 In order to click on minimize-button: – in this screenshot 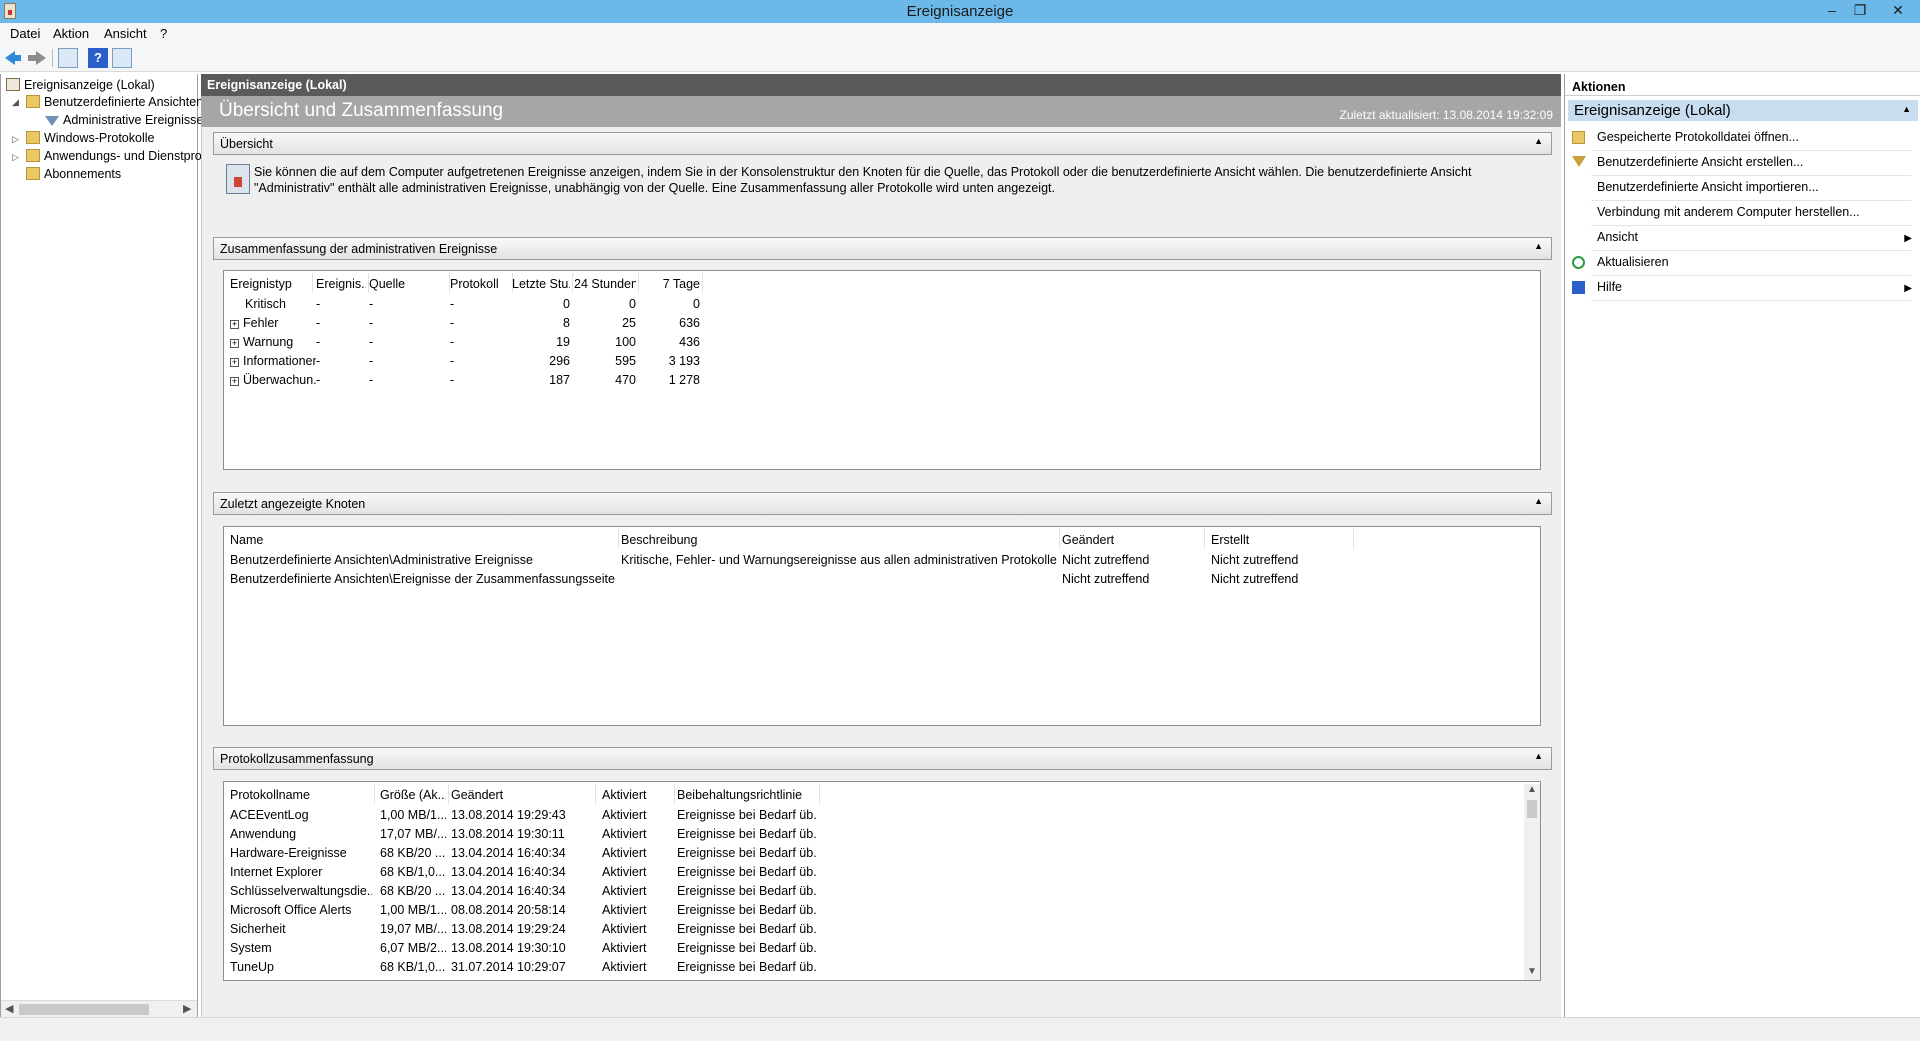, I will do `click(1832, 11)`.